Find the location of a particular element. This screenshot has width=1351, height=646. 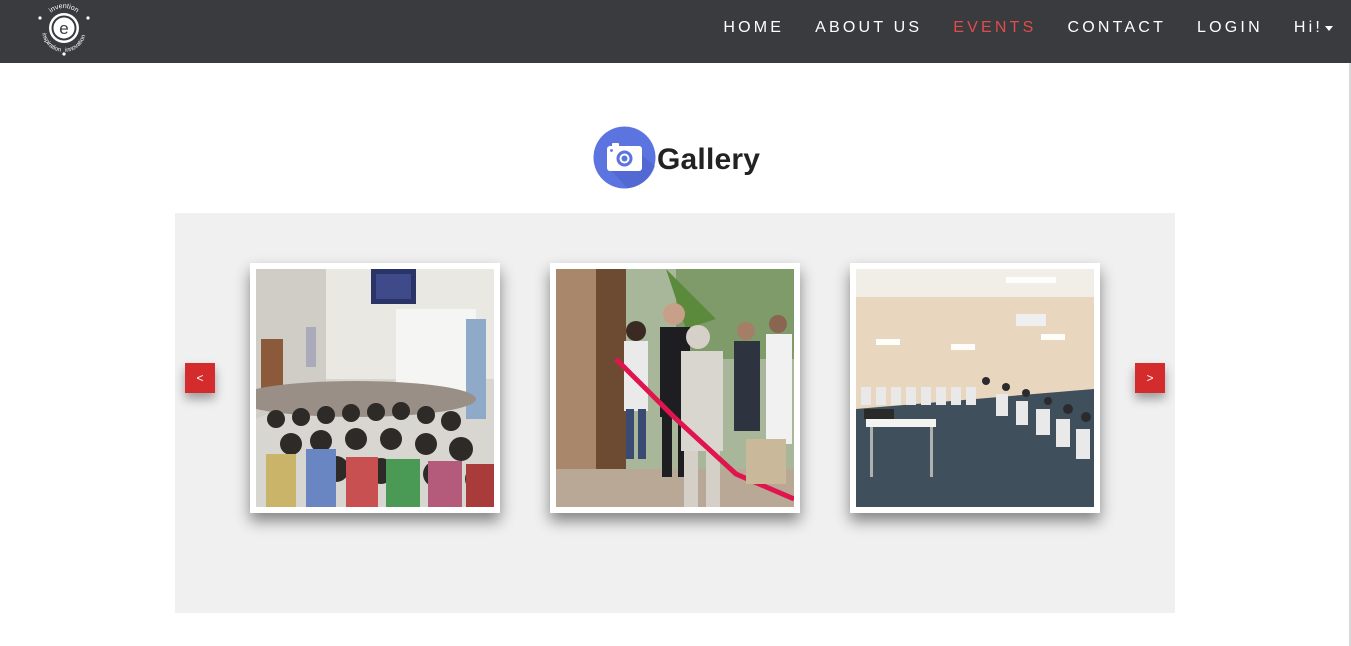

next-arrow-label: > is located at coordinates (1150, 378).